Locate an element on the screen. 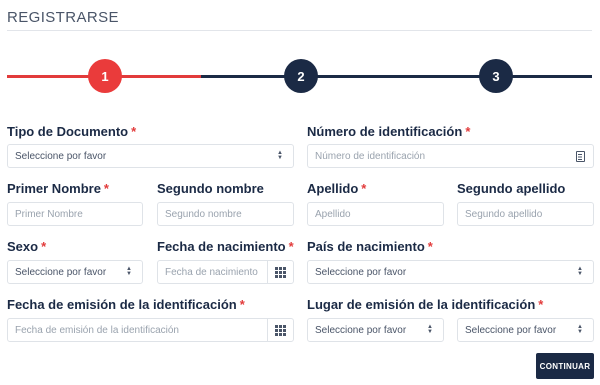  segundo-nombre-input: Segundo nombre is located at coordinates (225, 214).